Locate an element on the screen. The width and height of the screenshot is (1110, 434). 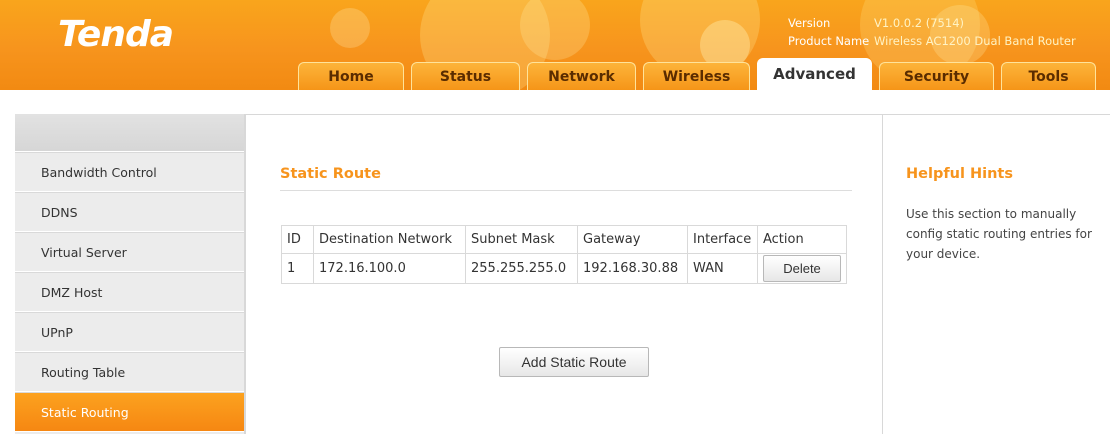
column-header-id: ID is located at coordinates (297, 239).